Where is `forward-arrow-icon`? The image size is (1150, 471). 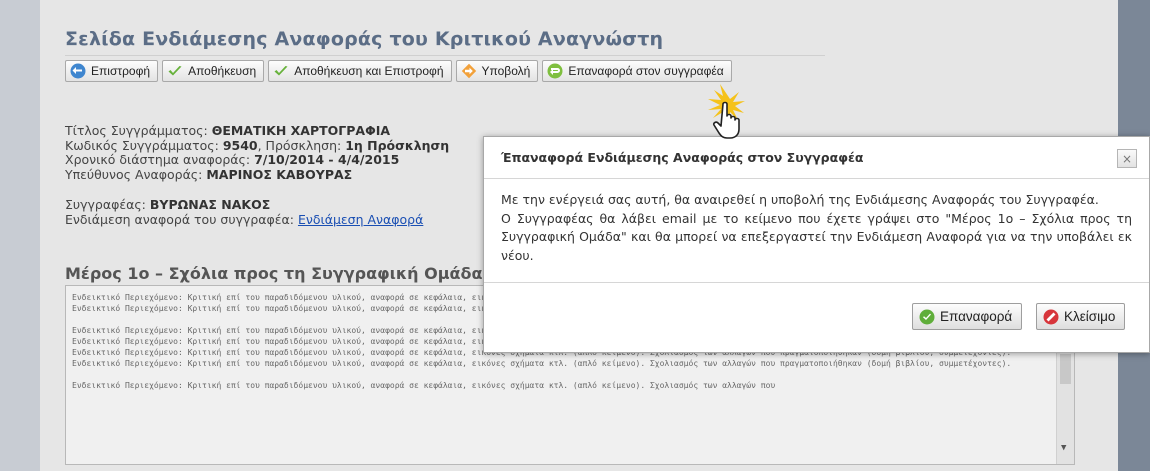
forward-arrow-icon is located at coordinates (468, 71).